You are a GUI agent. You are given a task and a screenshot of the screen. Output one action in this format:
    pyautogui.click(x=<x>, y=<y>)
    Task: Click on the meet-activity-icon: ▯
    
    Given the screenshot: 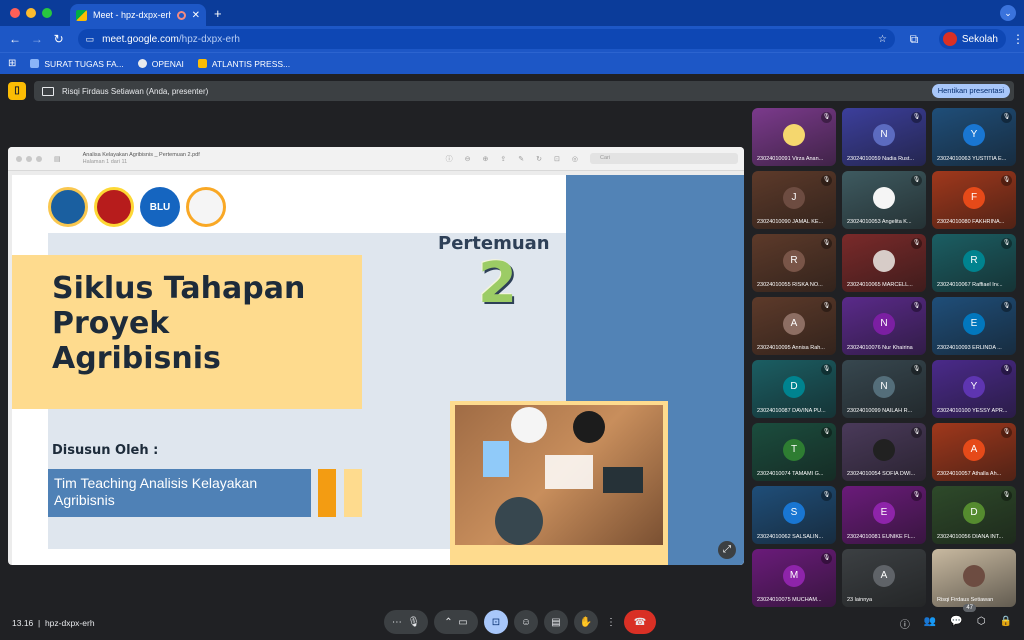 What is the action you would take?
    pyautogui.click(x=17, y=91)
    